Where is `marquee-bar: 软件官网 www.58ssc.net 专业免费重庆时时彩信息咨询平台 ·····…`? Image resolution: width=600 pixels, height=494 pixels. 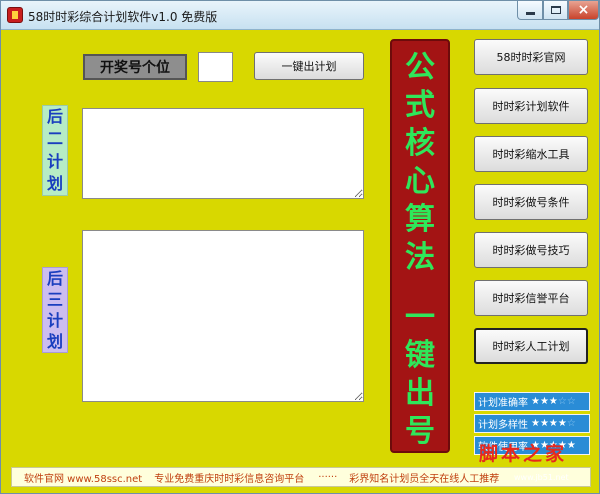 marquee-bar: 软件官网 www.58ssc.net 专业免费重庆时时彩信息咨询平台 ·····… is located at coordinates (301, 477).